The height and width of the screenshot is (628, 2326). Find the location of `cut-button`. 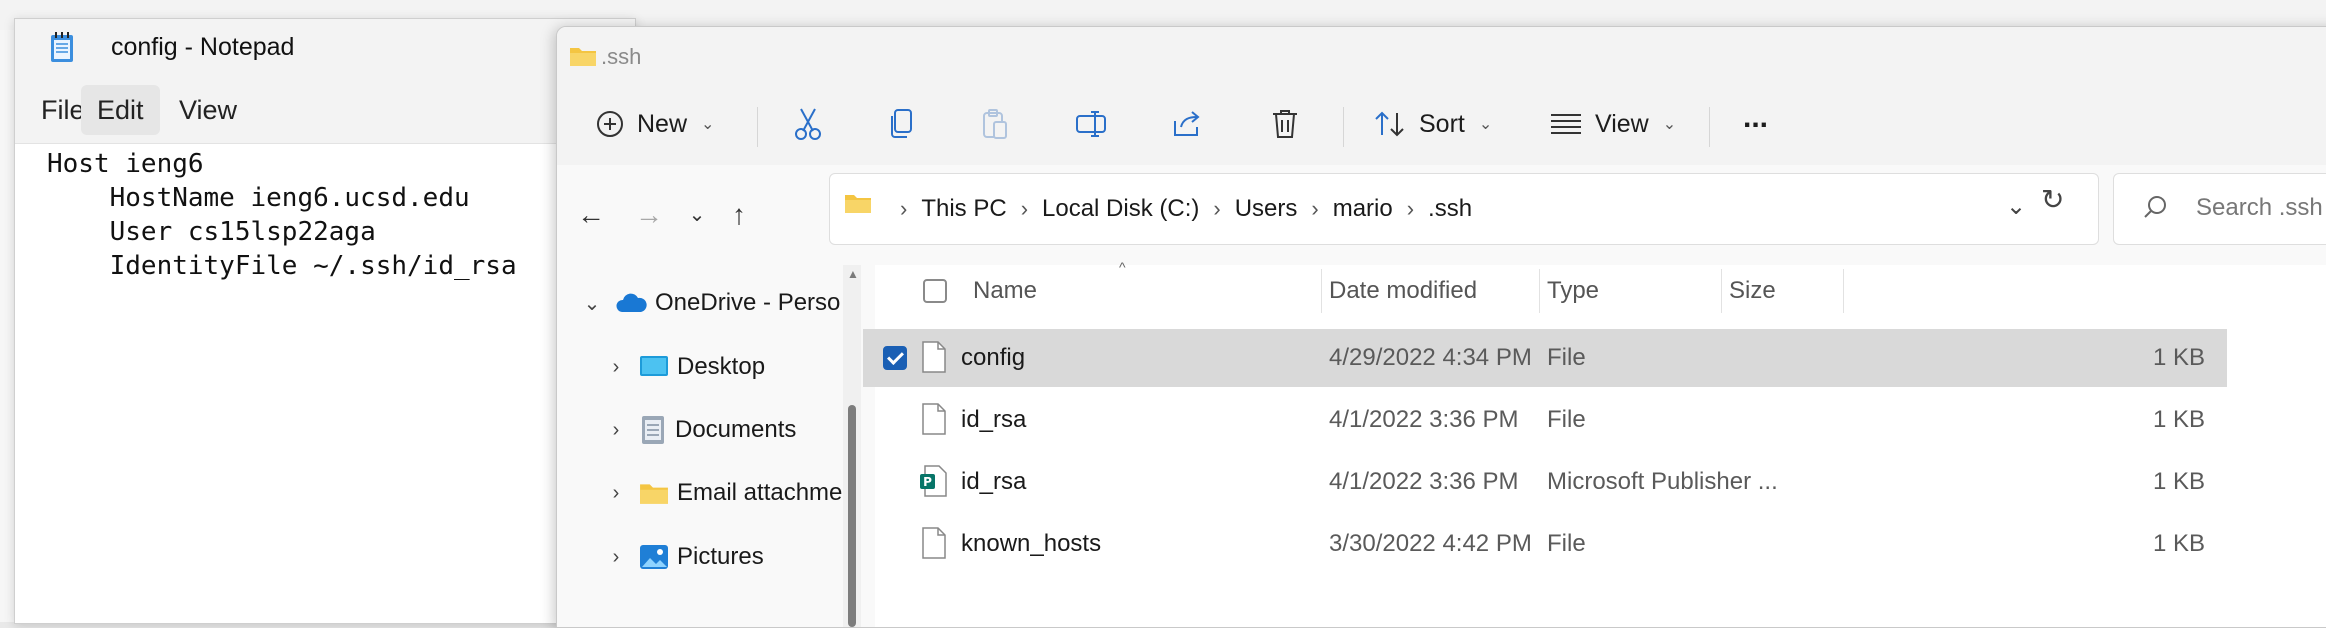

cut-button is located at coordinates (808, 124).